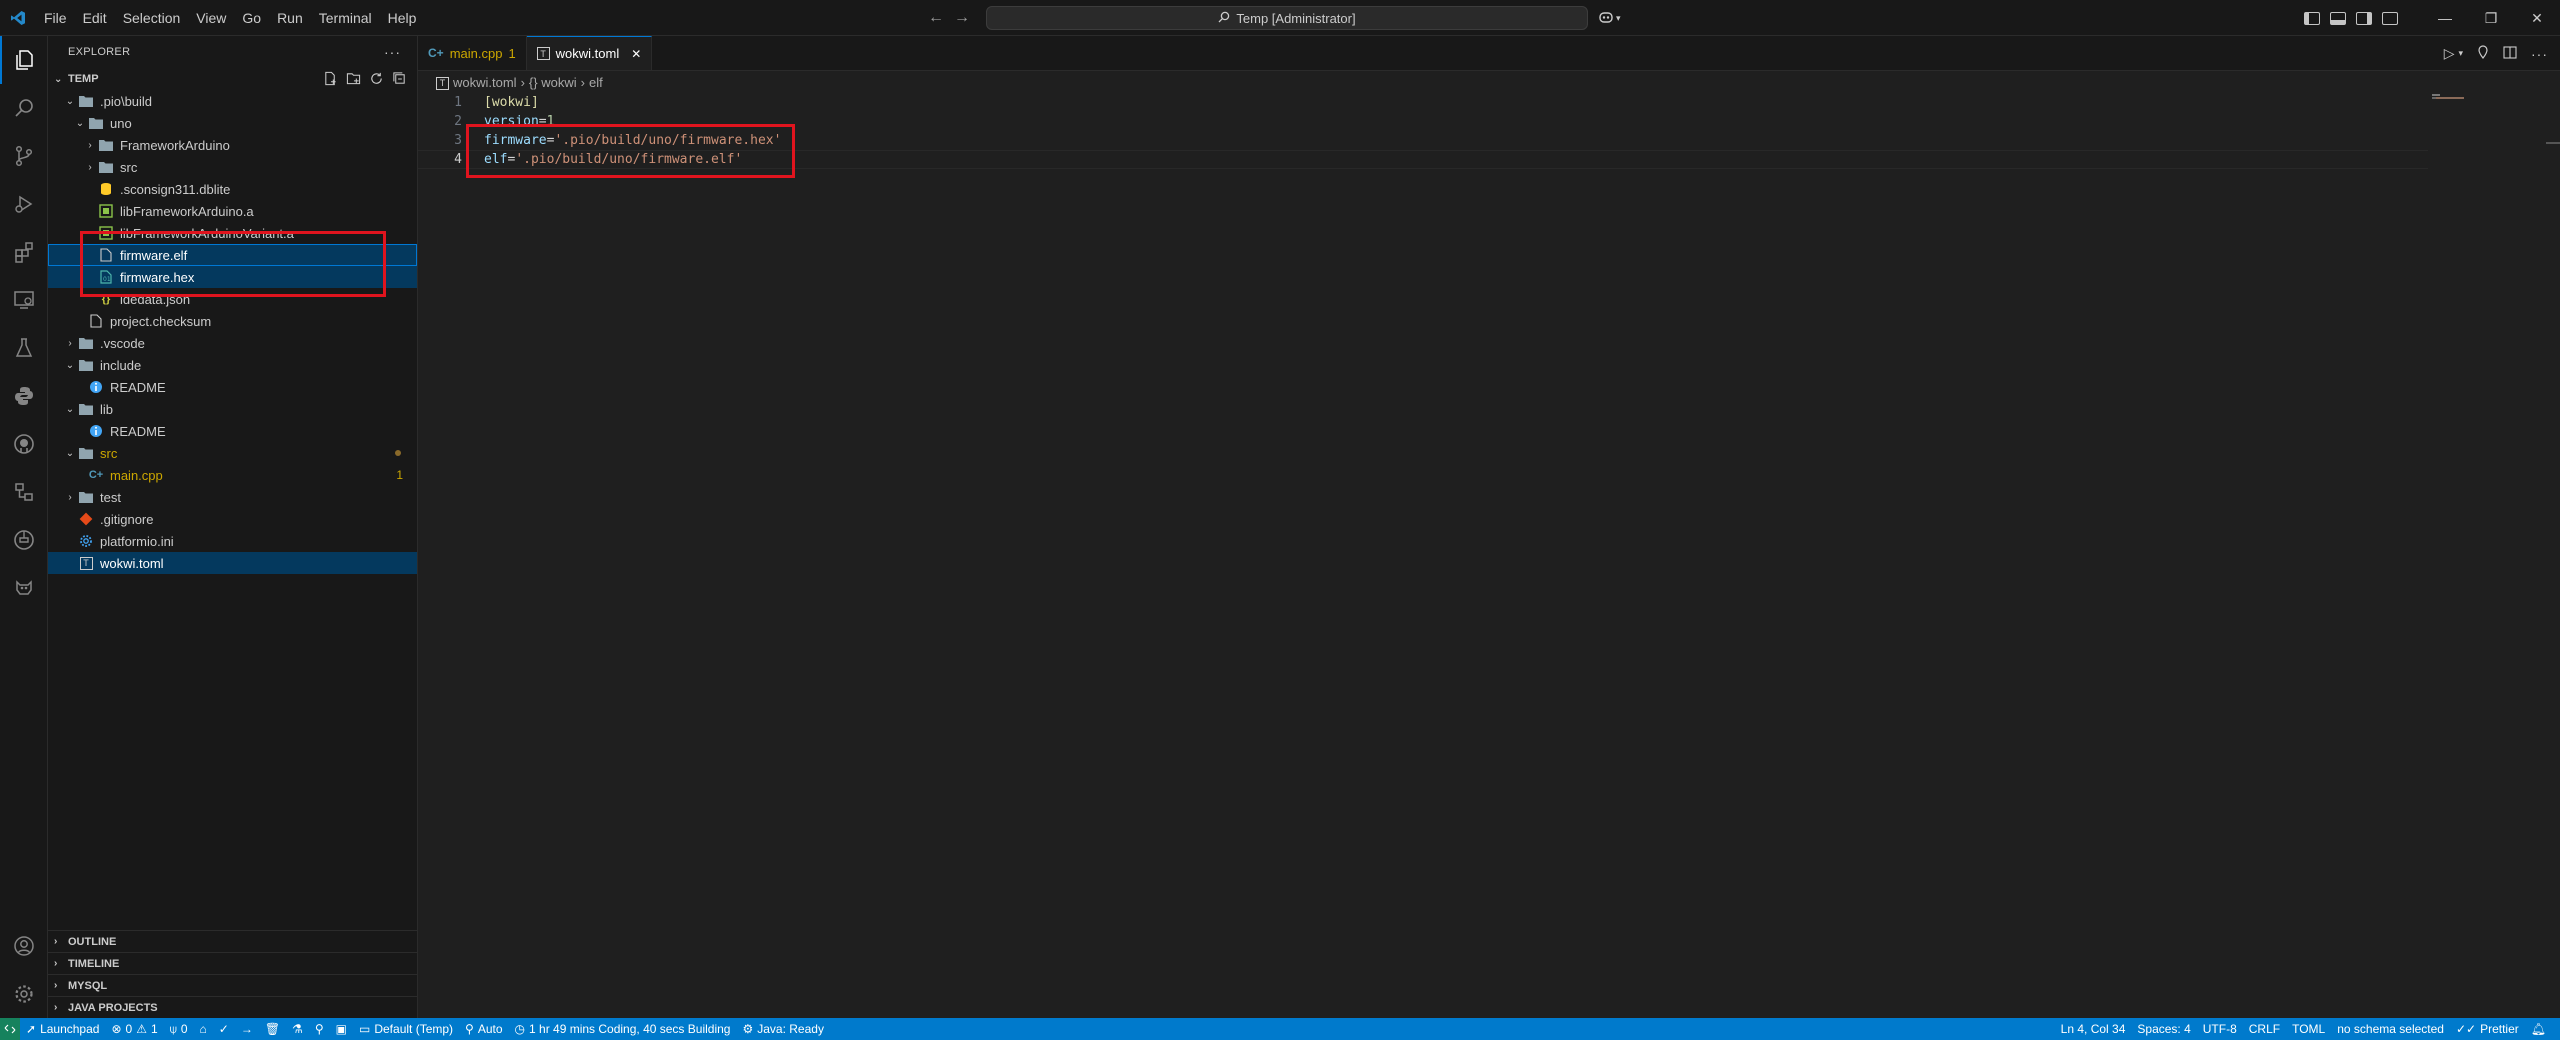 This screenshot has width=2560, height=1040. I want to click on database-tree-icon, so click(24, 492).